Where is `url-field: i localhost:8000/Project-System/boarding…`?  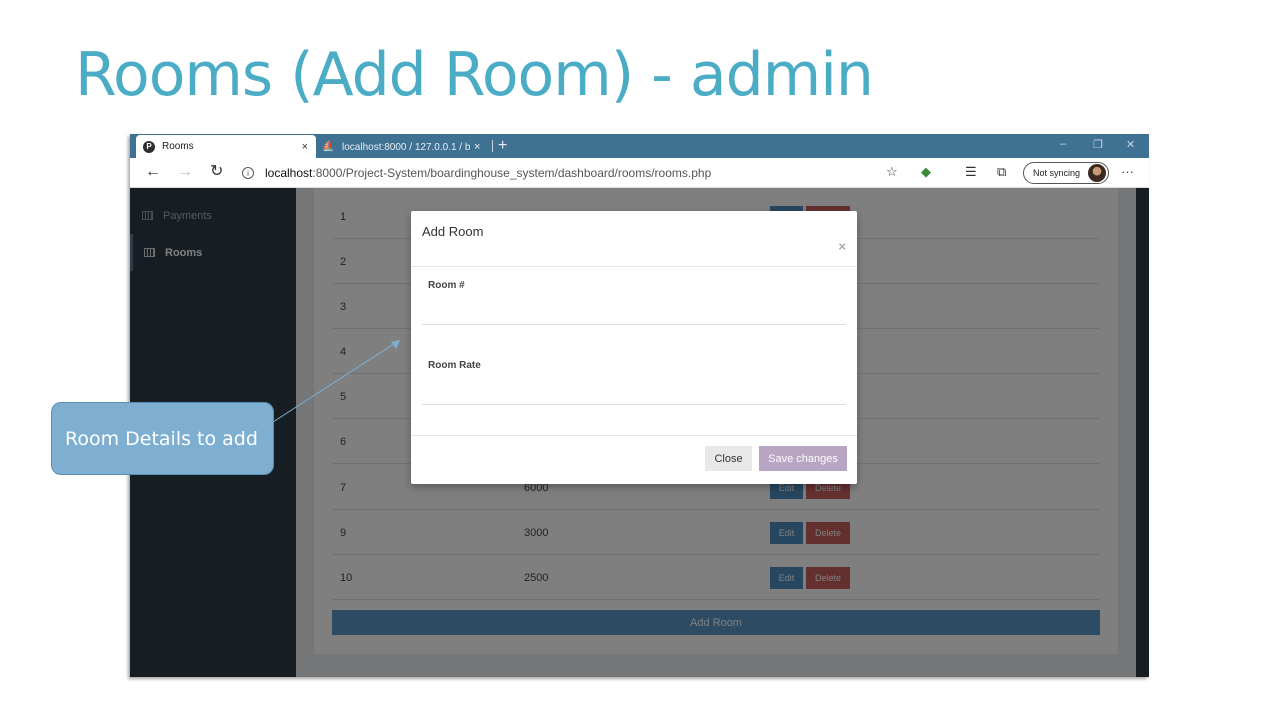 url-field: i localhost:8000/Project-System/boarding… is located at coordinates (573, 173).